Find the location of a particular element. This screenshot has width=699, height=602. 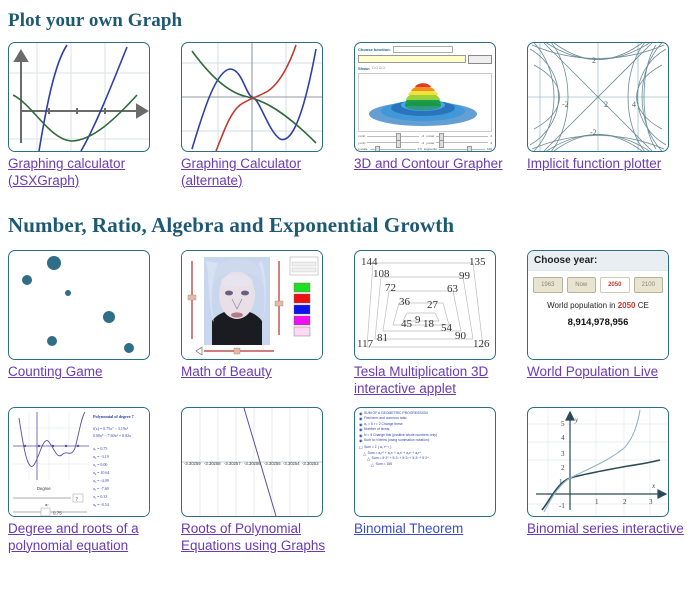

tesla-number: 144 is located at coordinates (369, 262).